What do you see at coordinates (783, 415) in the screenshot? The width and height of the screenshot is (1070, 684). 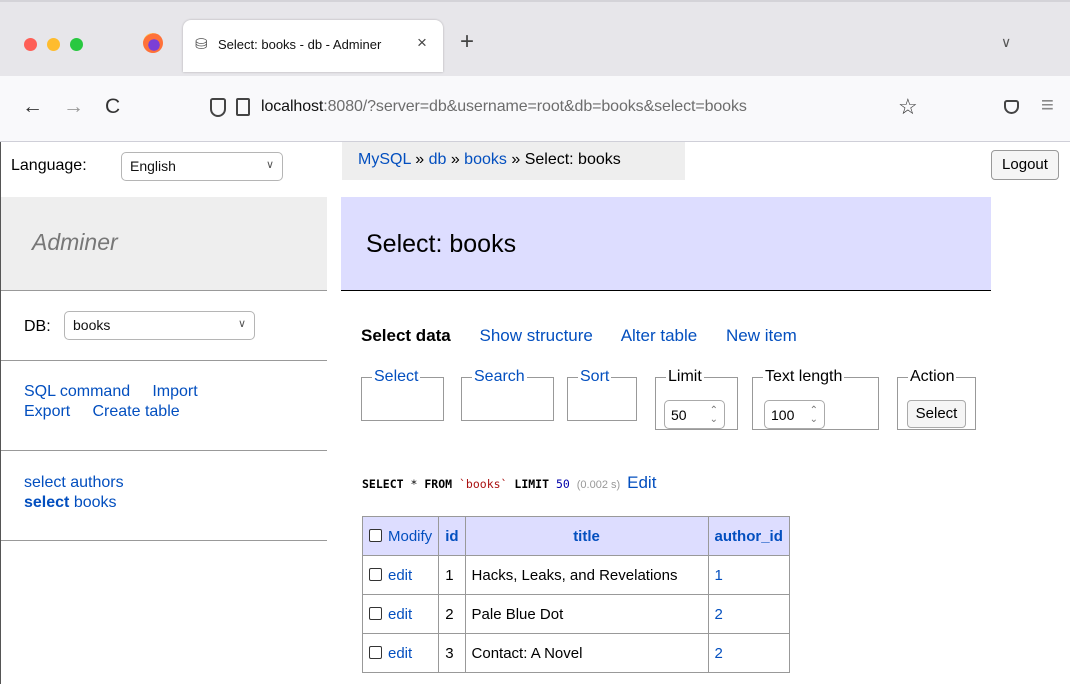 I see `text-length-value: 100` at bounding box center [783, 415].